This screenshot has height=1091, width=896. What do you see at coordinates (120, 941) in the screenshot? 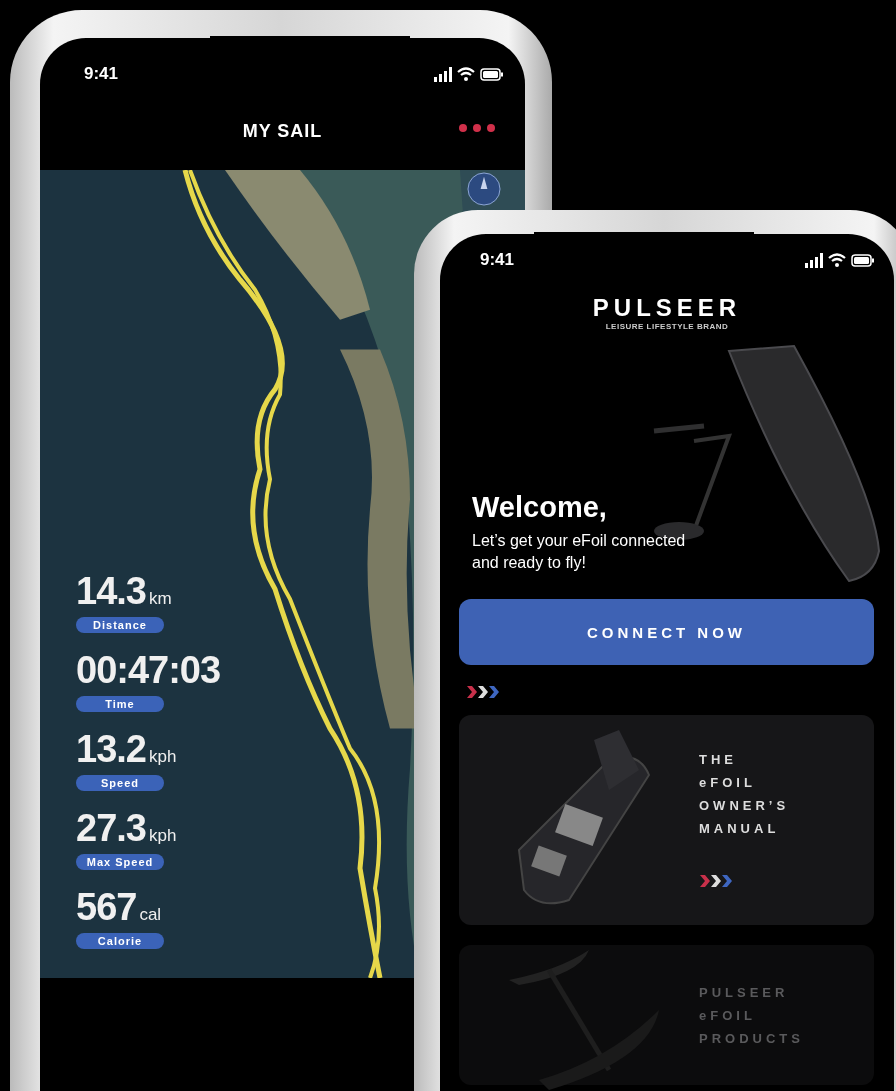
I see `stat-label: Calorie` at bounding box center [120, 941].